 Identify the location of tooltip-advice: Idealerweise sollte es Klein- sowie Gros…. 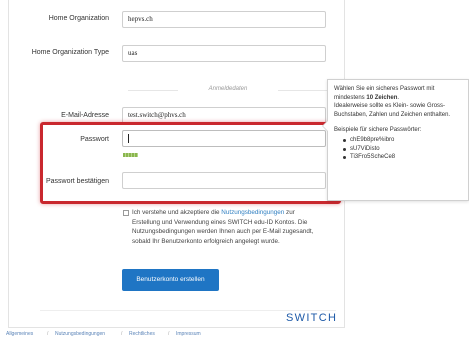
(392, 110).